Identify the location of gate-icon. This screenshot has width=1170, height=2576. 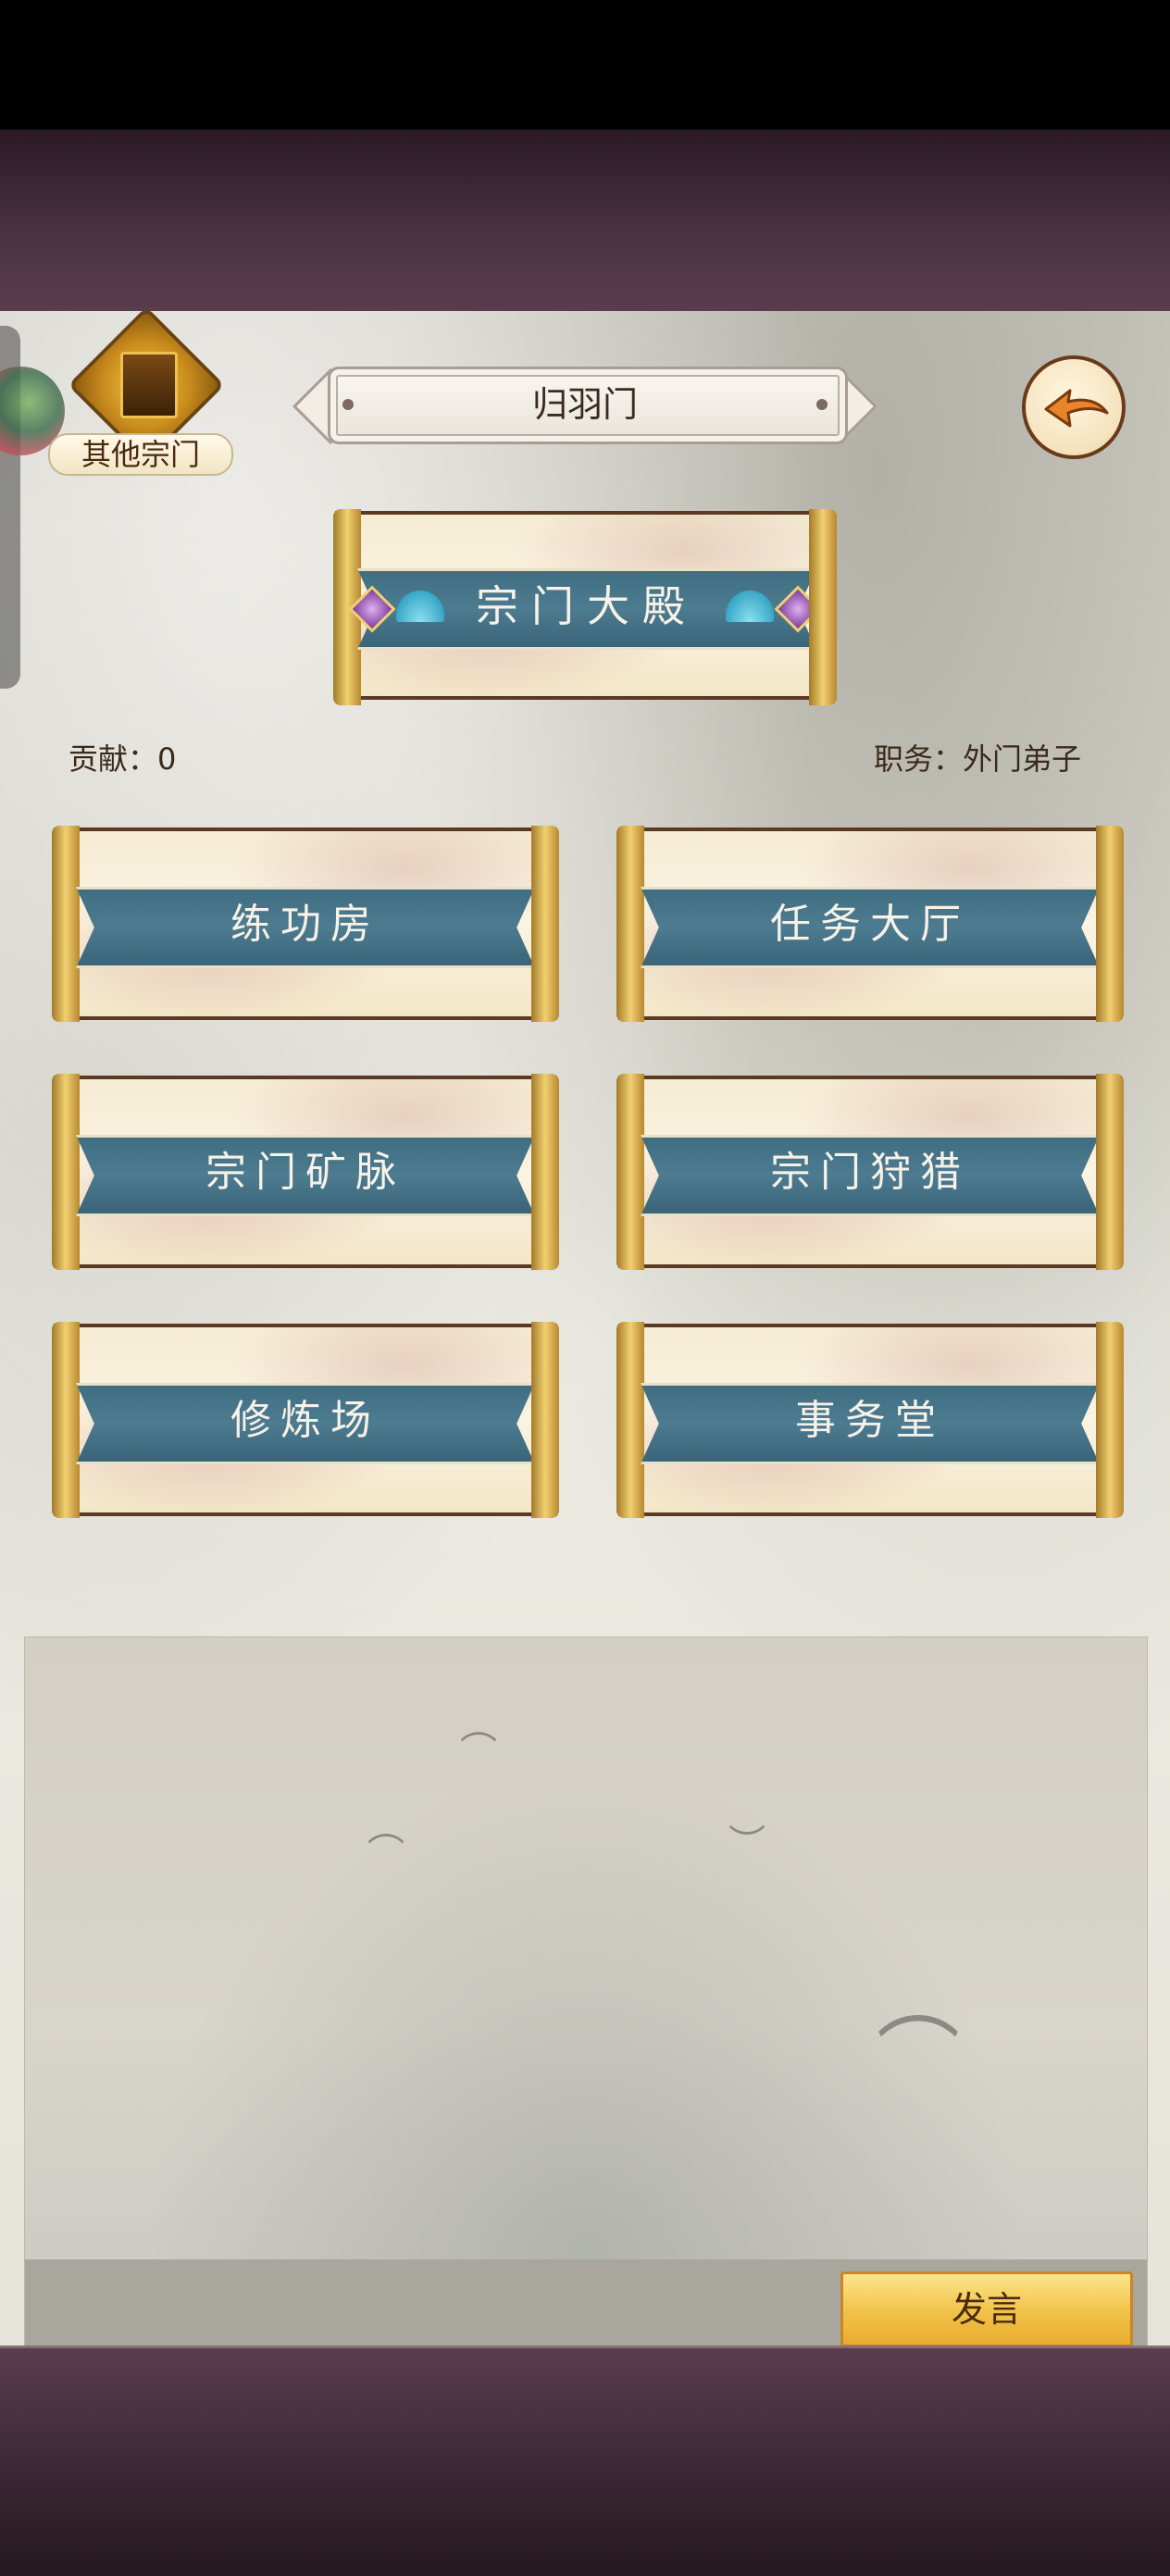
(149, 385).